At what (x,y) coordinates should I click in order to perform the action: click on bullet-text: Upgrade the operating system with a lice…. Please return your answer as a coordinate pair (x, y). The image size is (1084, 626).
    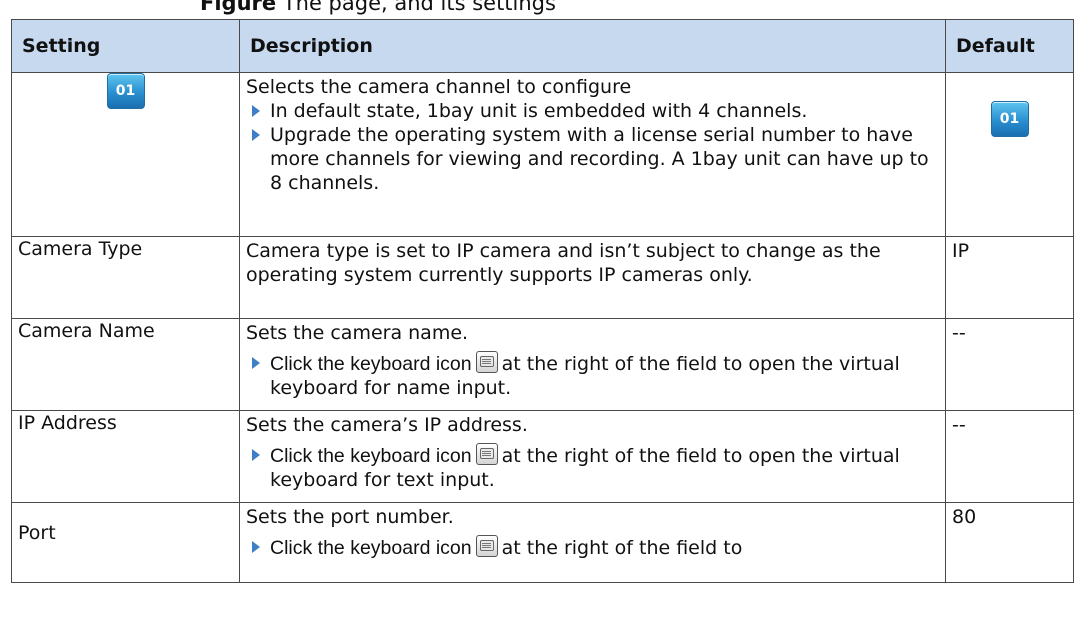
    Looking at the image, I should click on (599, 159).